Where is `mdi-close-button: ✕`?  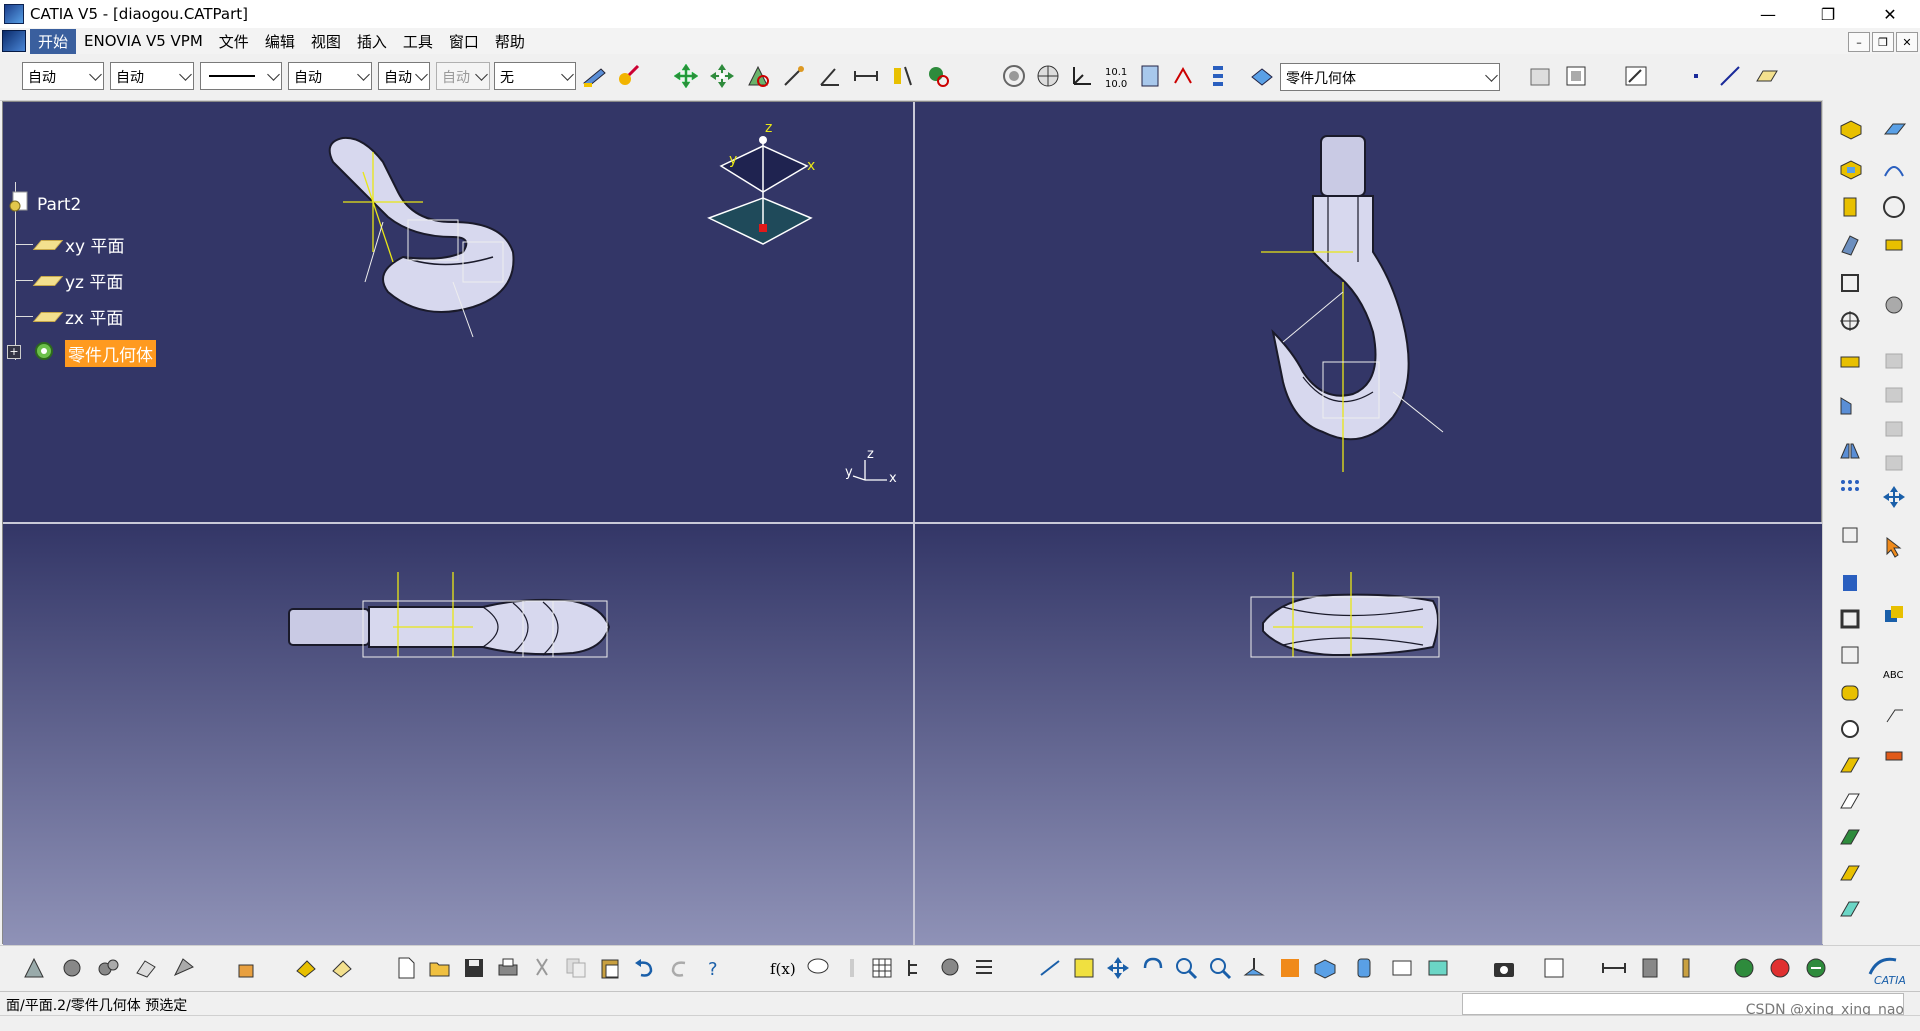 mdi-close-button: ✕ is located at coordinates (1907, 42).